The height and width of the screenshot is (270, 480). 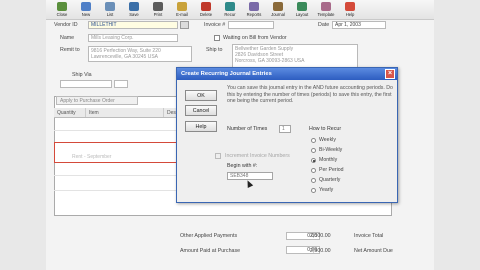 What do you see at coordinates (158, 6) in the screenshot?
I see `print-icon` at bounding box center [158, 6].